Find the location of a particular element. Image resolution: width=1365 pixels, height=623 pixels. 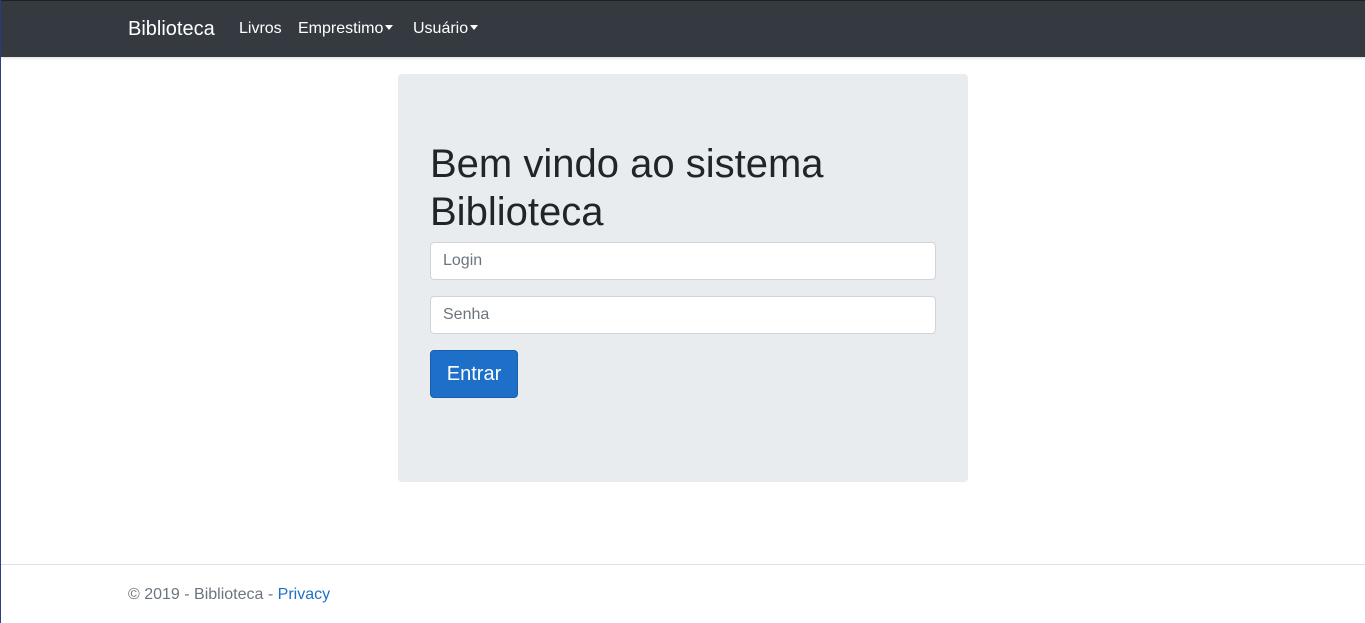

footer: © 2019 - Biblioteca - Privacy is located at coordinates (683, 593).